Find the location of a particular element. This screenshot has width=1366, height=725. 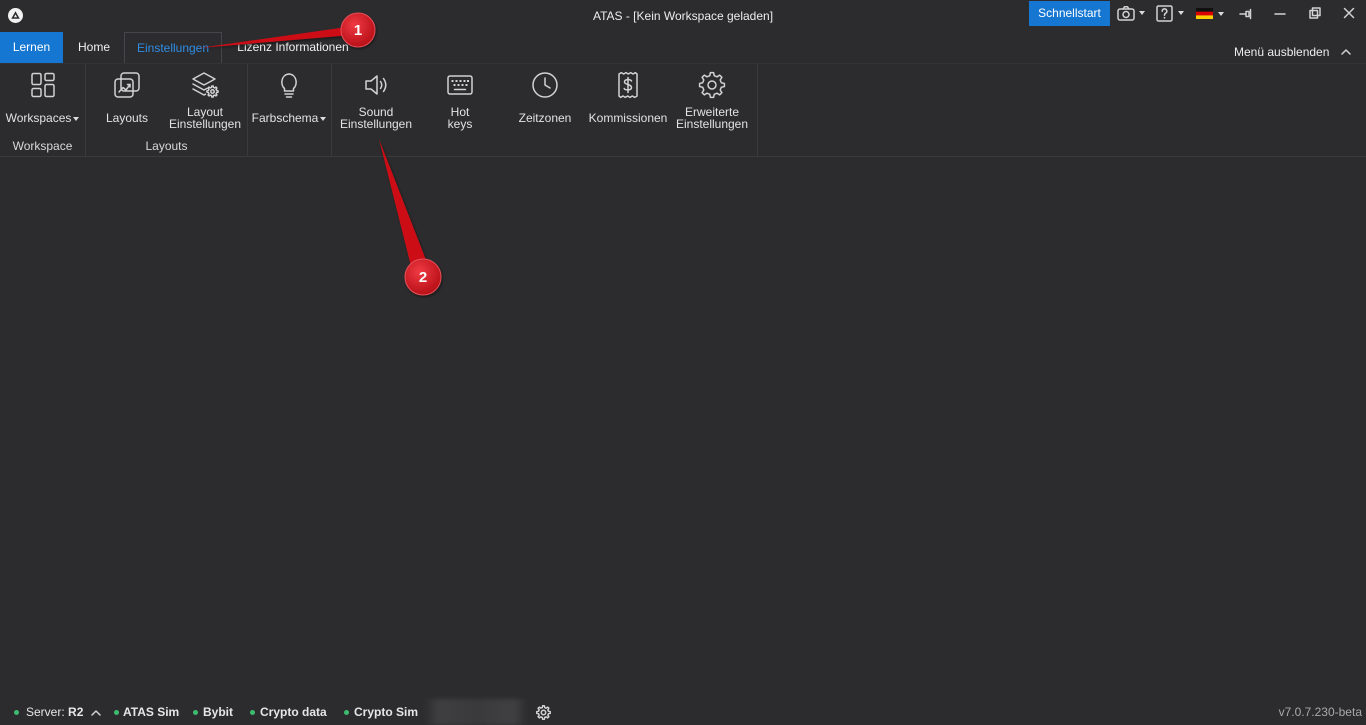

connection-name: Crypto Sim is located at coordinates (386, 712).